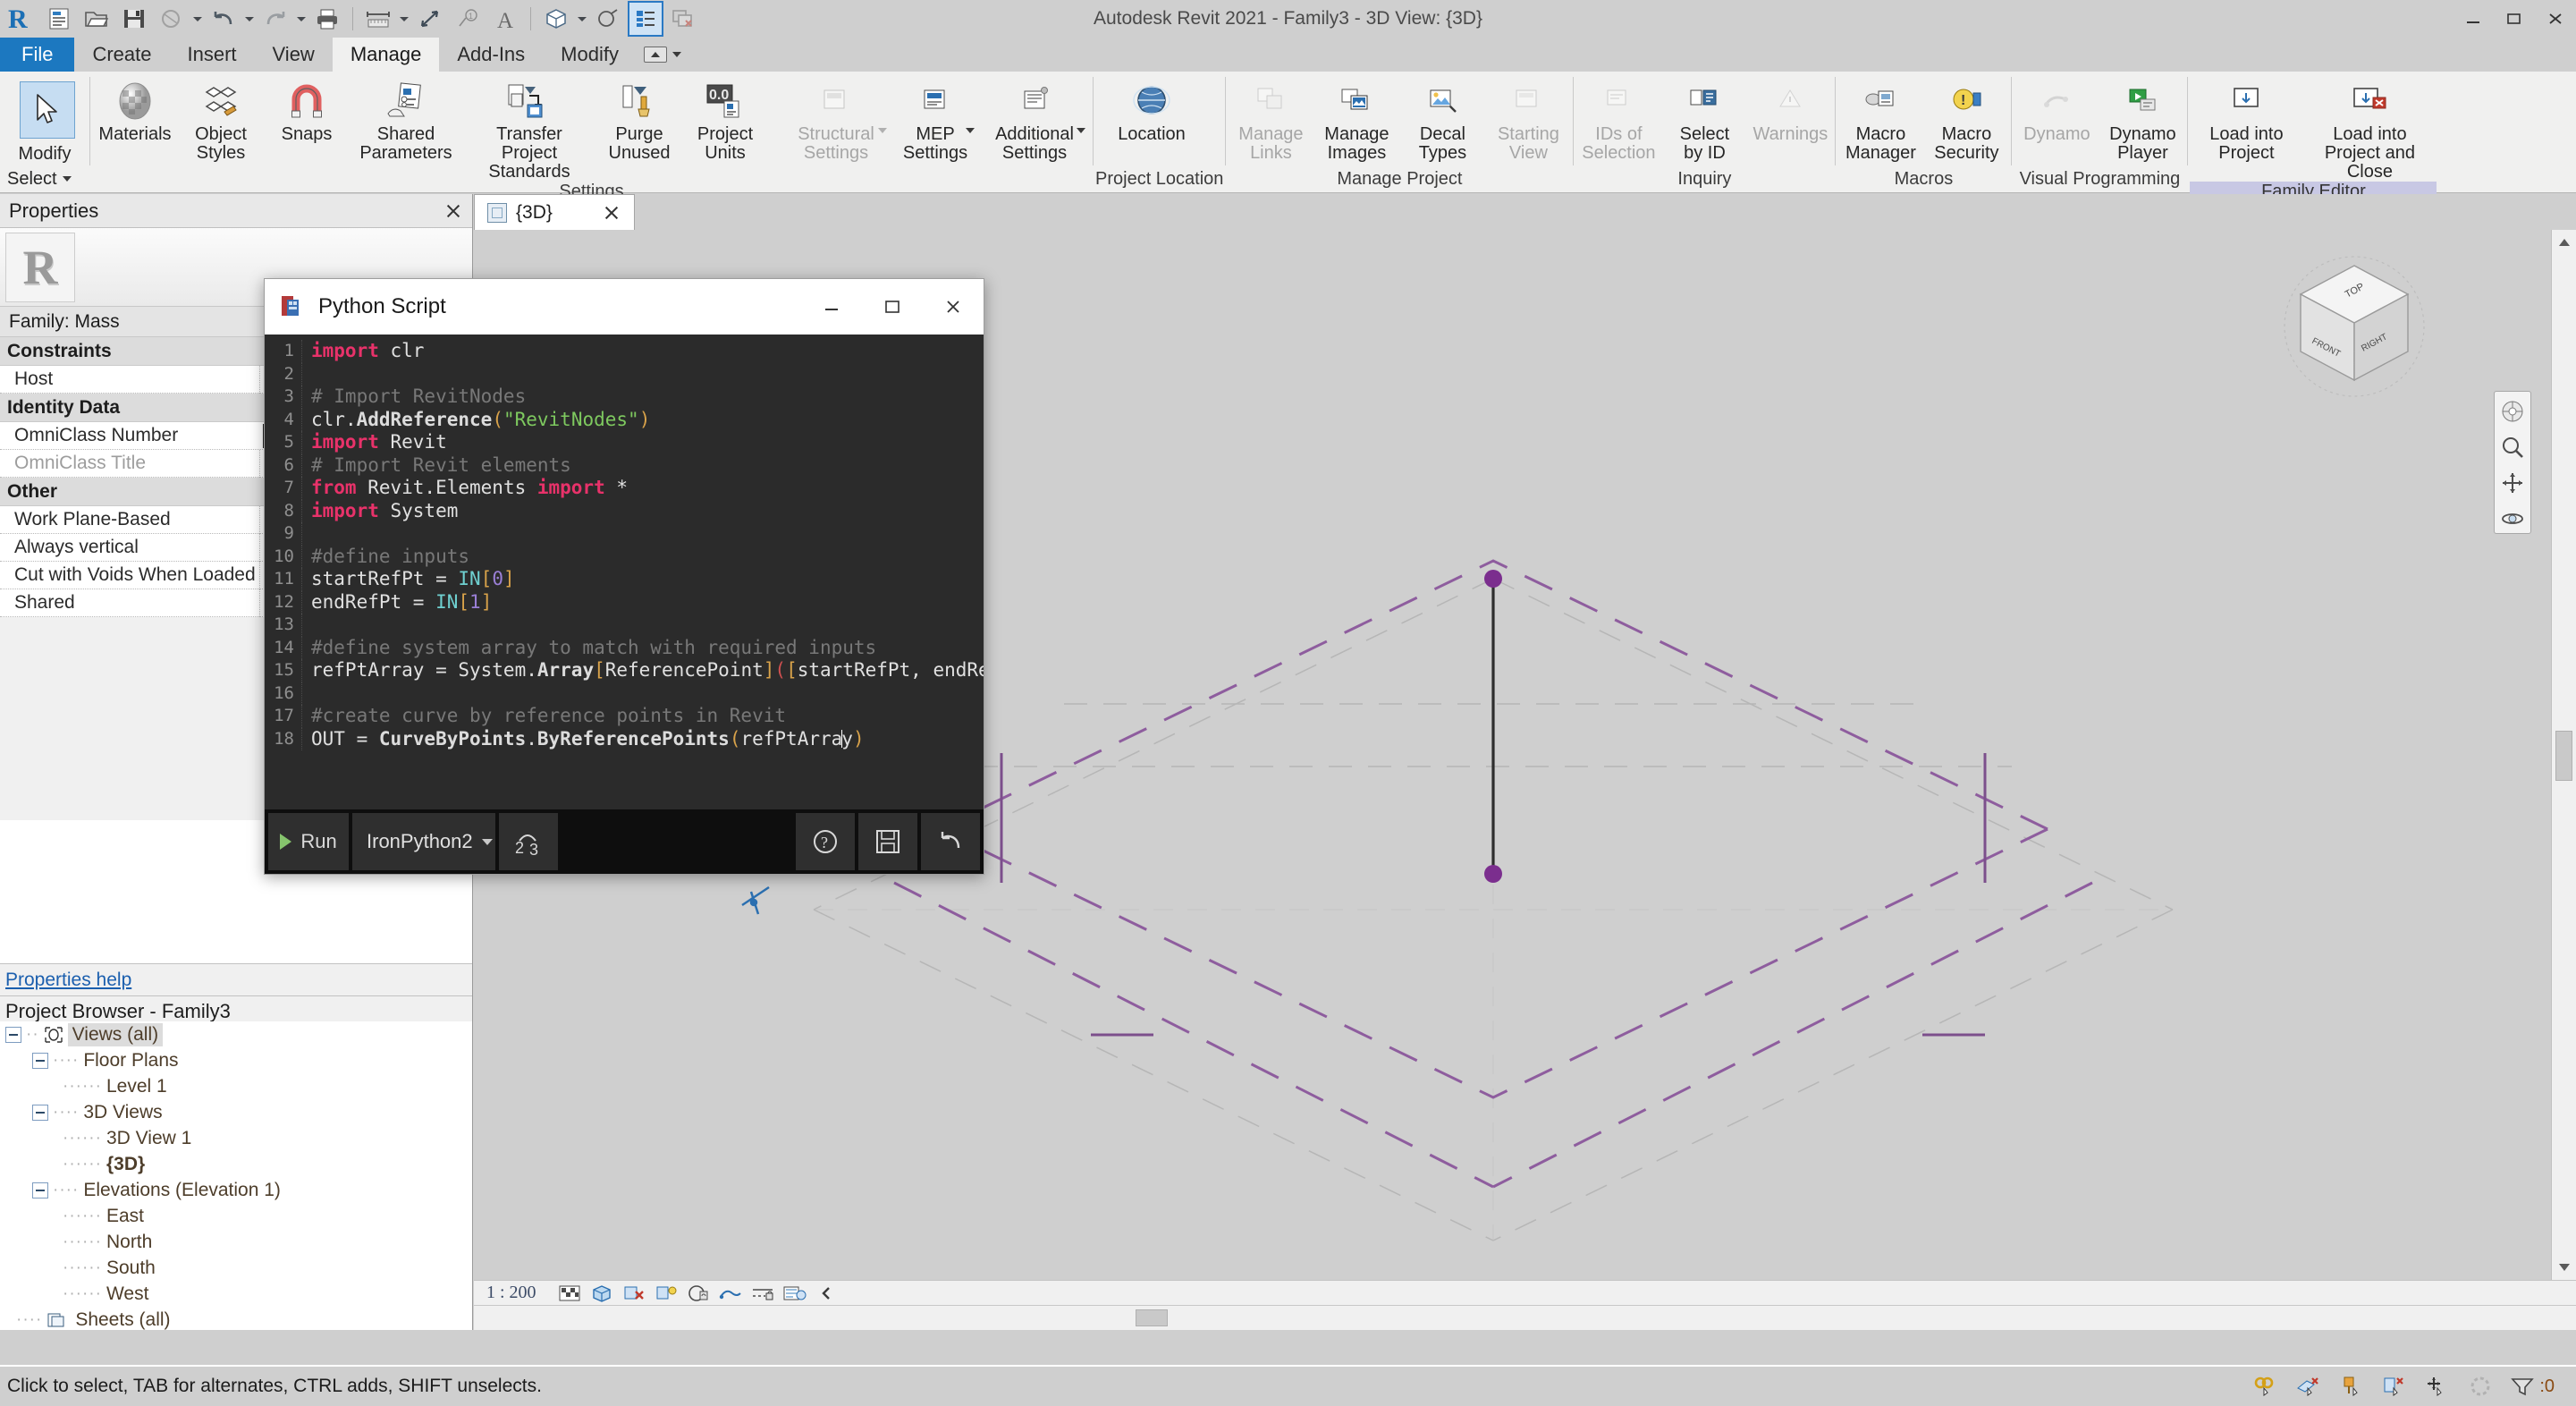 The height and width of the screenshot is (1406, 2576). Describe the element at coordinates (2265, 1386) in the screenshot. I see `exclude-options-icon` at that location.